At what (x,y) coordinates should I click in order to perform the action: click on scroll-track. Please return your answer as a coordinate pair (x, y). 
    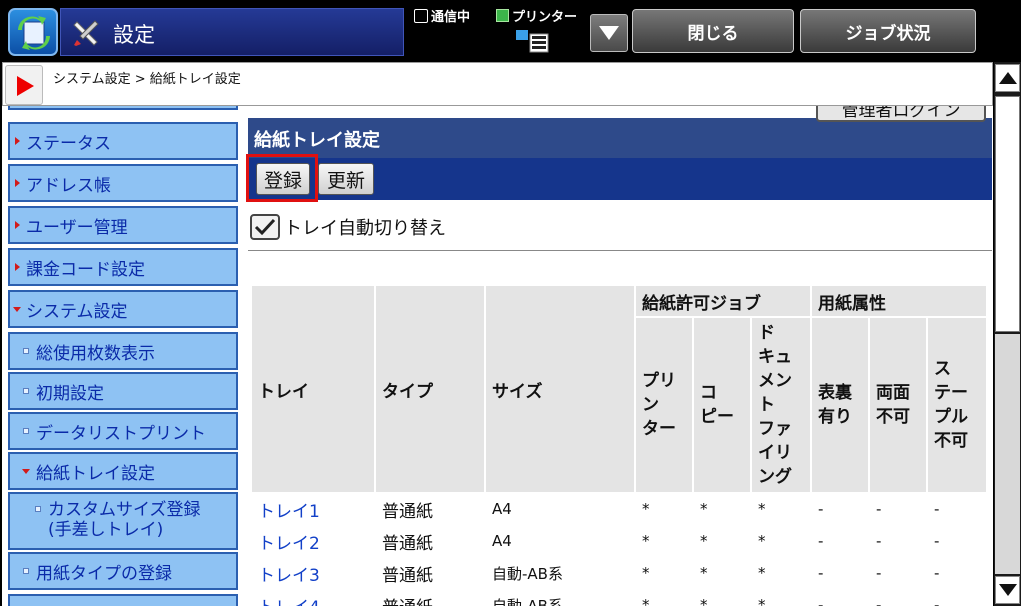
    Looking at the image, I should click on (1007, 454).